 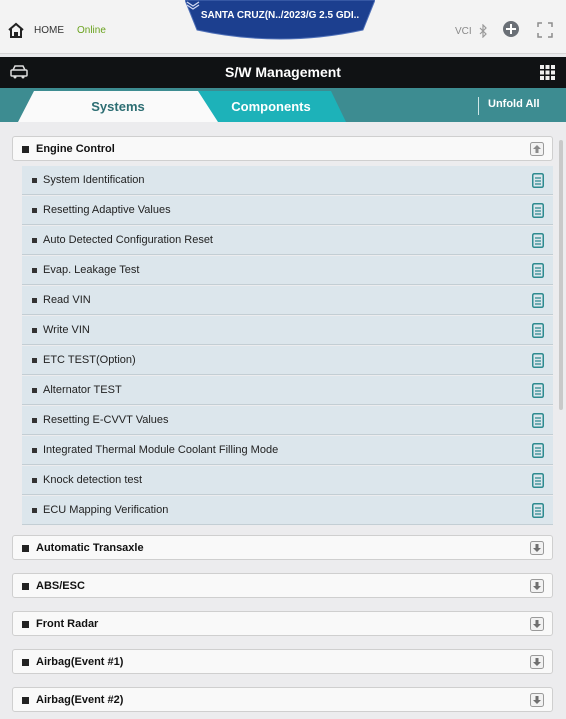 I want to click on title-bar: S/W Management, so click(x=283, y=72).